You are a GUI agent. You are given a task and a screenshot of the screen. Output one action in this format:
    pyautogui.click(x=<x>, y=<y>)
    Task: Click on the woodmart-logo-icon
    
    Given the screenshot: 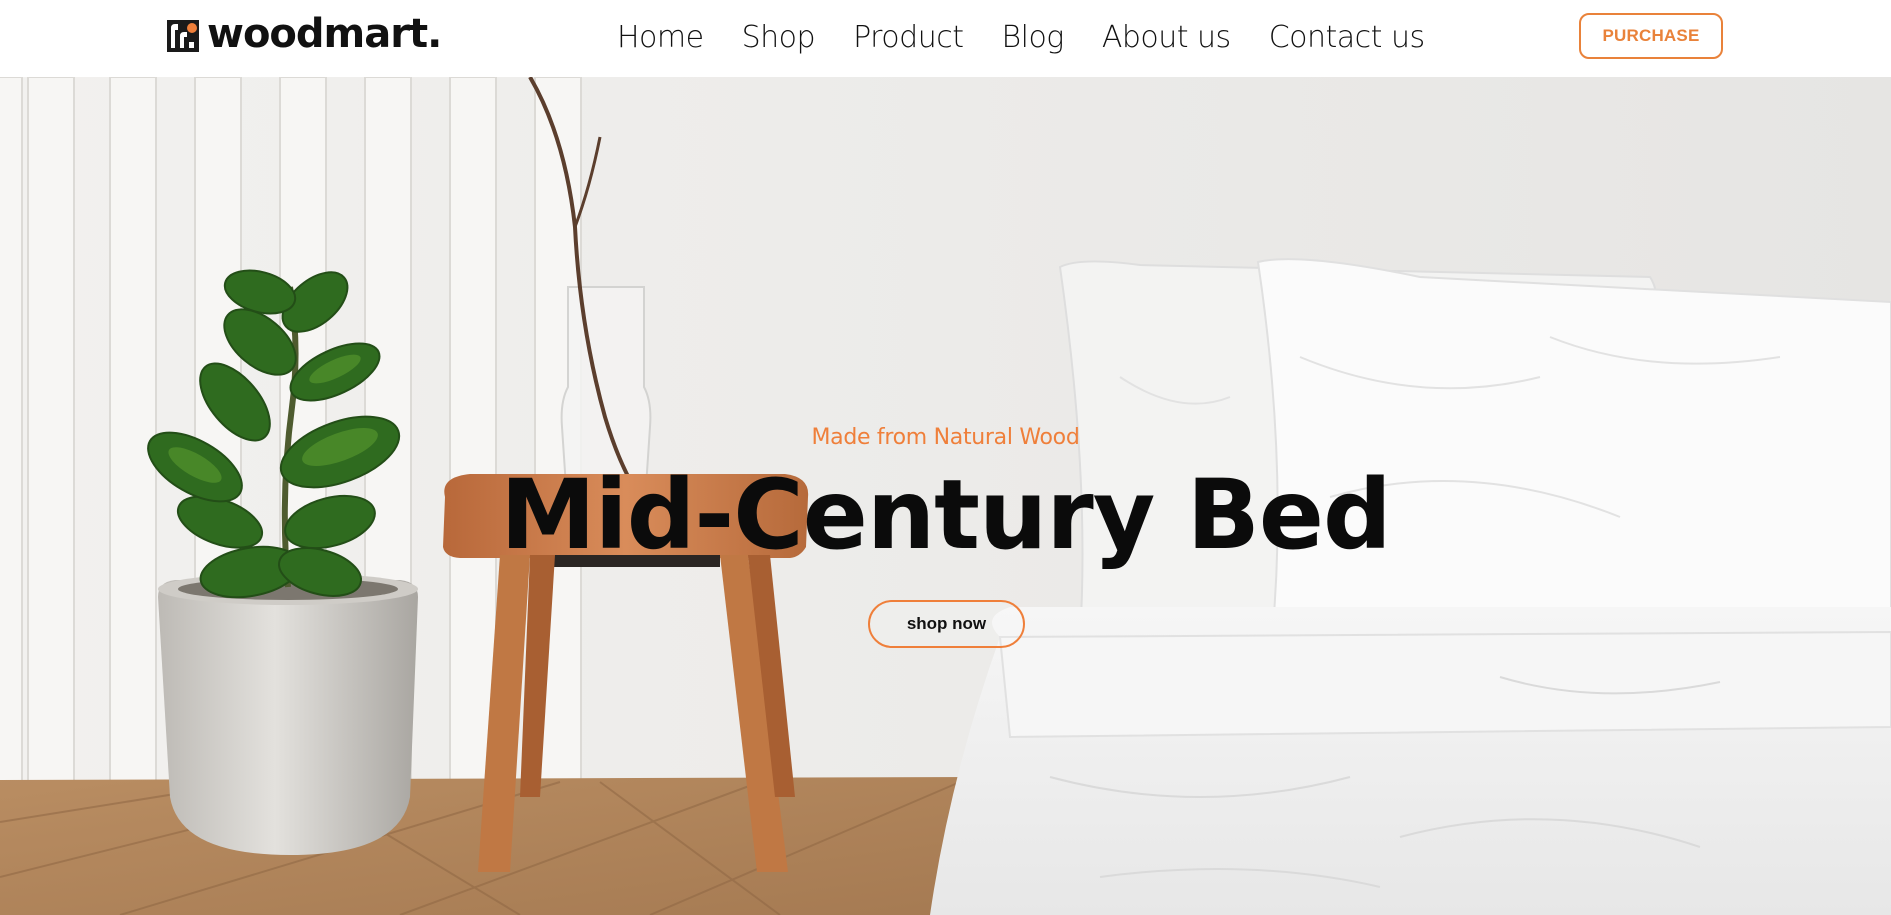 What is the action you would take?
    pyautogui.click(x=183, y=36)
    